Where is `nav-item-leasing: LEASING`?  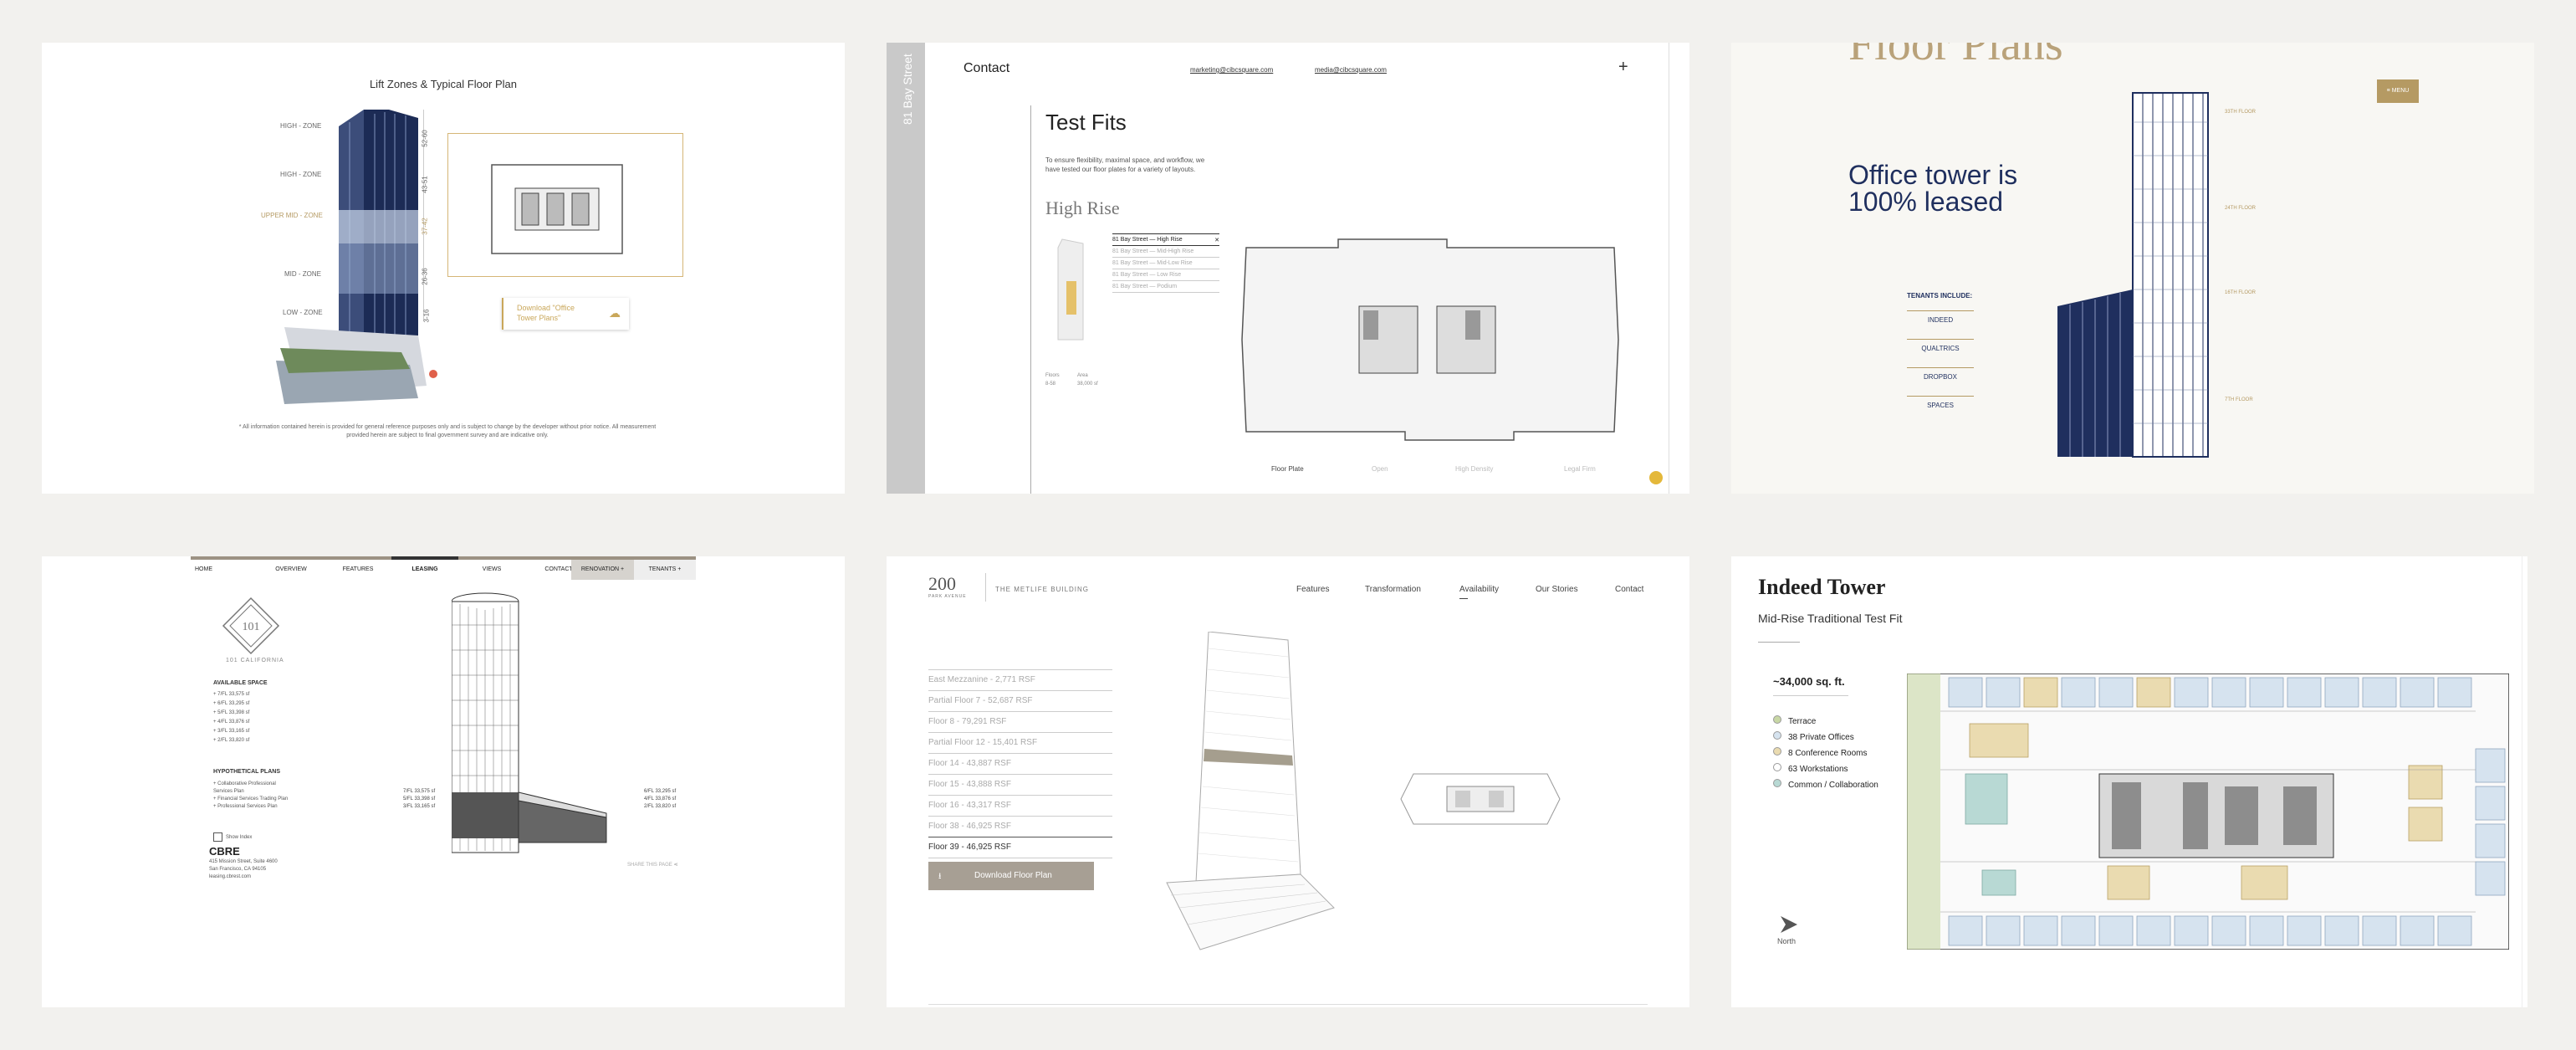
nav-item-leasing: LEASING is located at coordinates (424, 568).